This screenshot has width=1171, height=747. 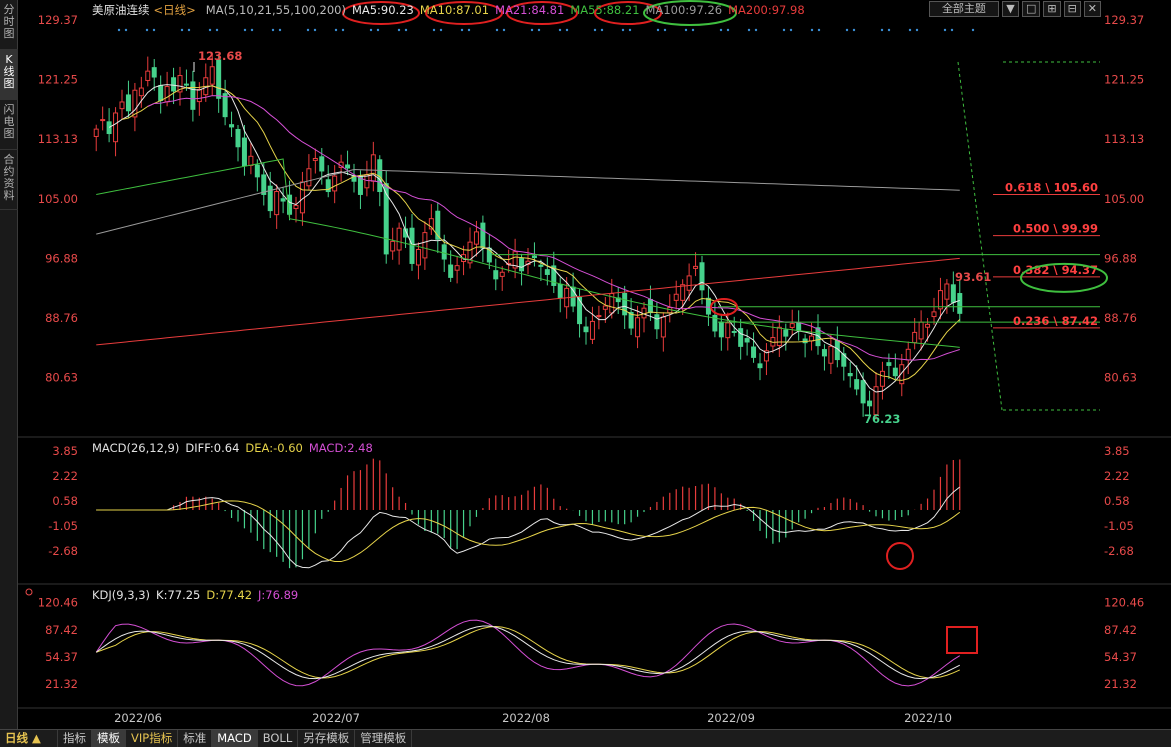 I want to click on macd-dea: DEA:-0.60, so click(x=274, y=448).